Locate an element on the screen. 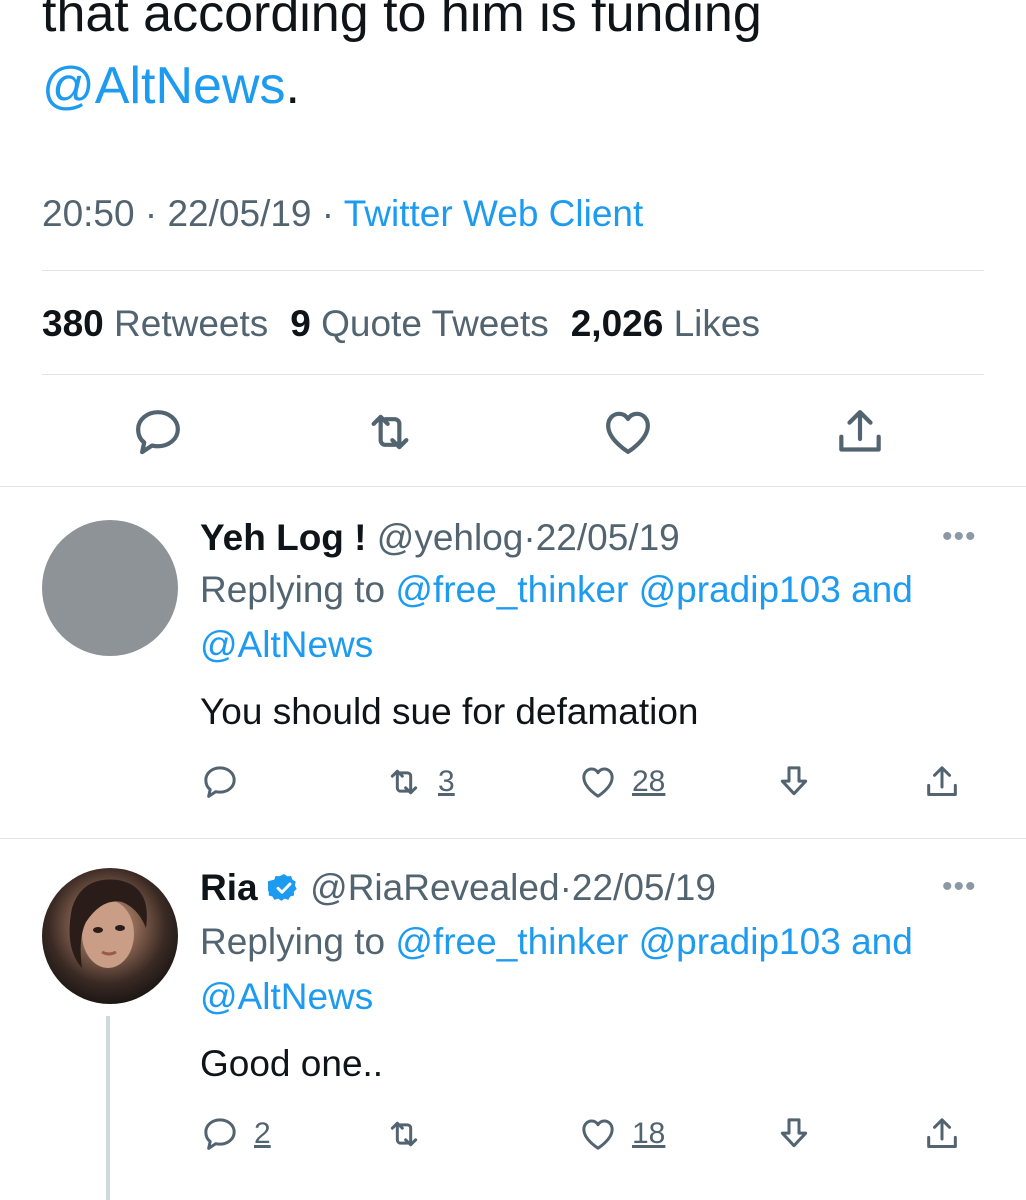 The image size is (1026, 1200). reply-action is located at coordinates (227, 782).